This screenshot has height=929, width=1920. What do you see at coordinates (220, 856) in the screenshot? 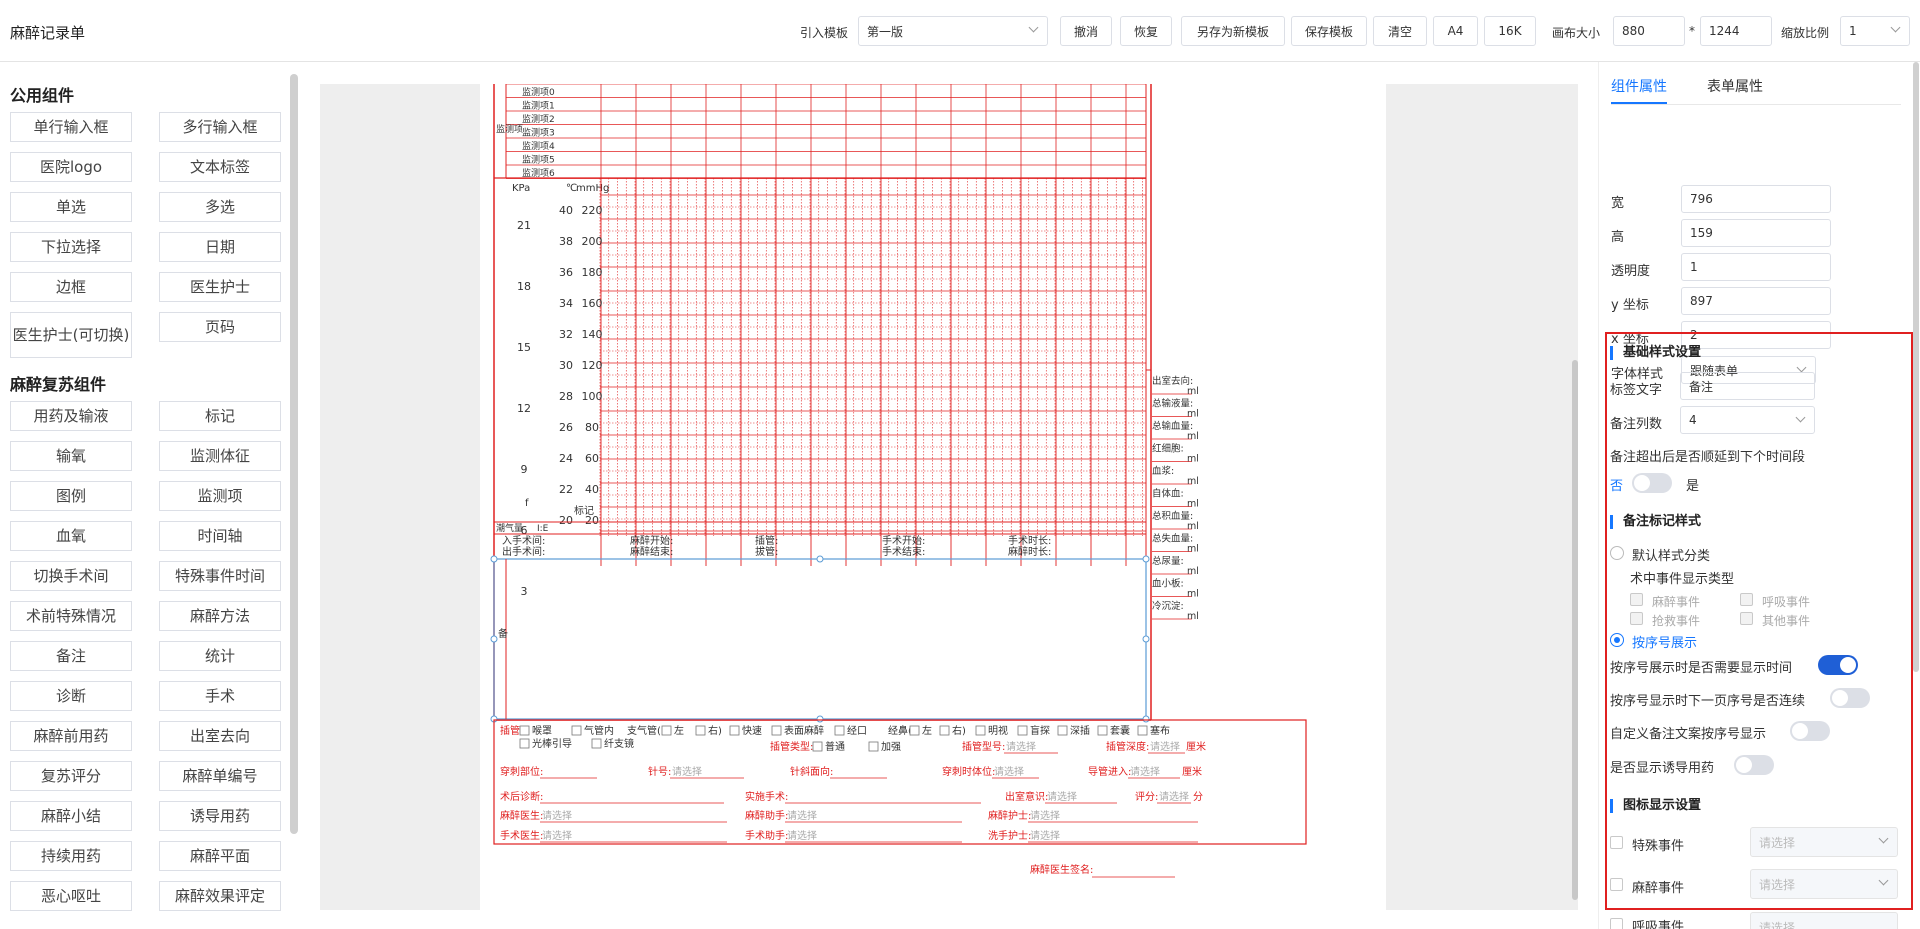
I see `component-button: 麻醉平面` at bounding box center [220, 856].